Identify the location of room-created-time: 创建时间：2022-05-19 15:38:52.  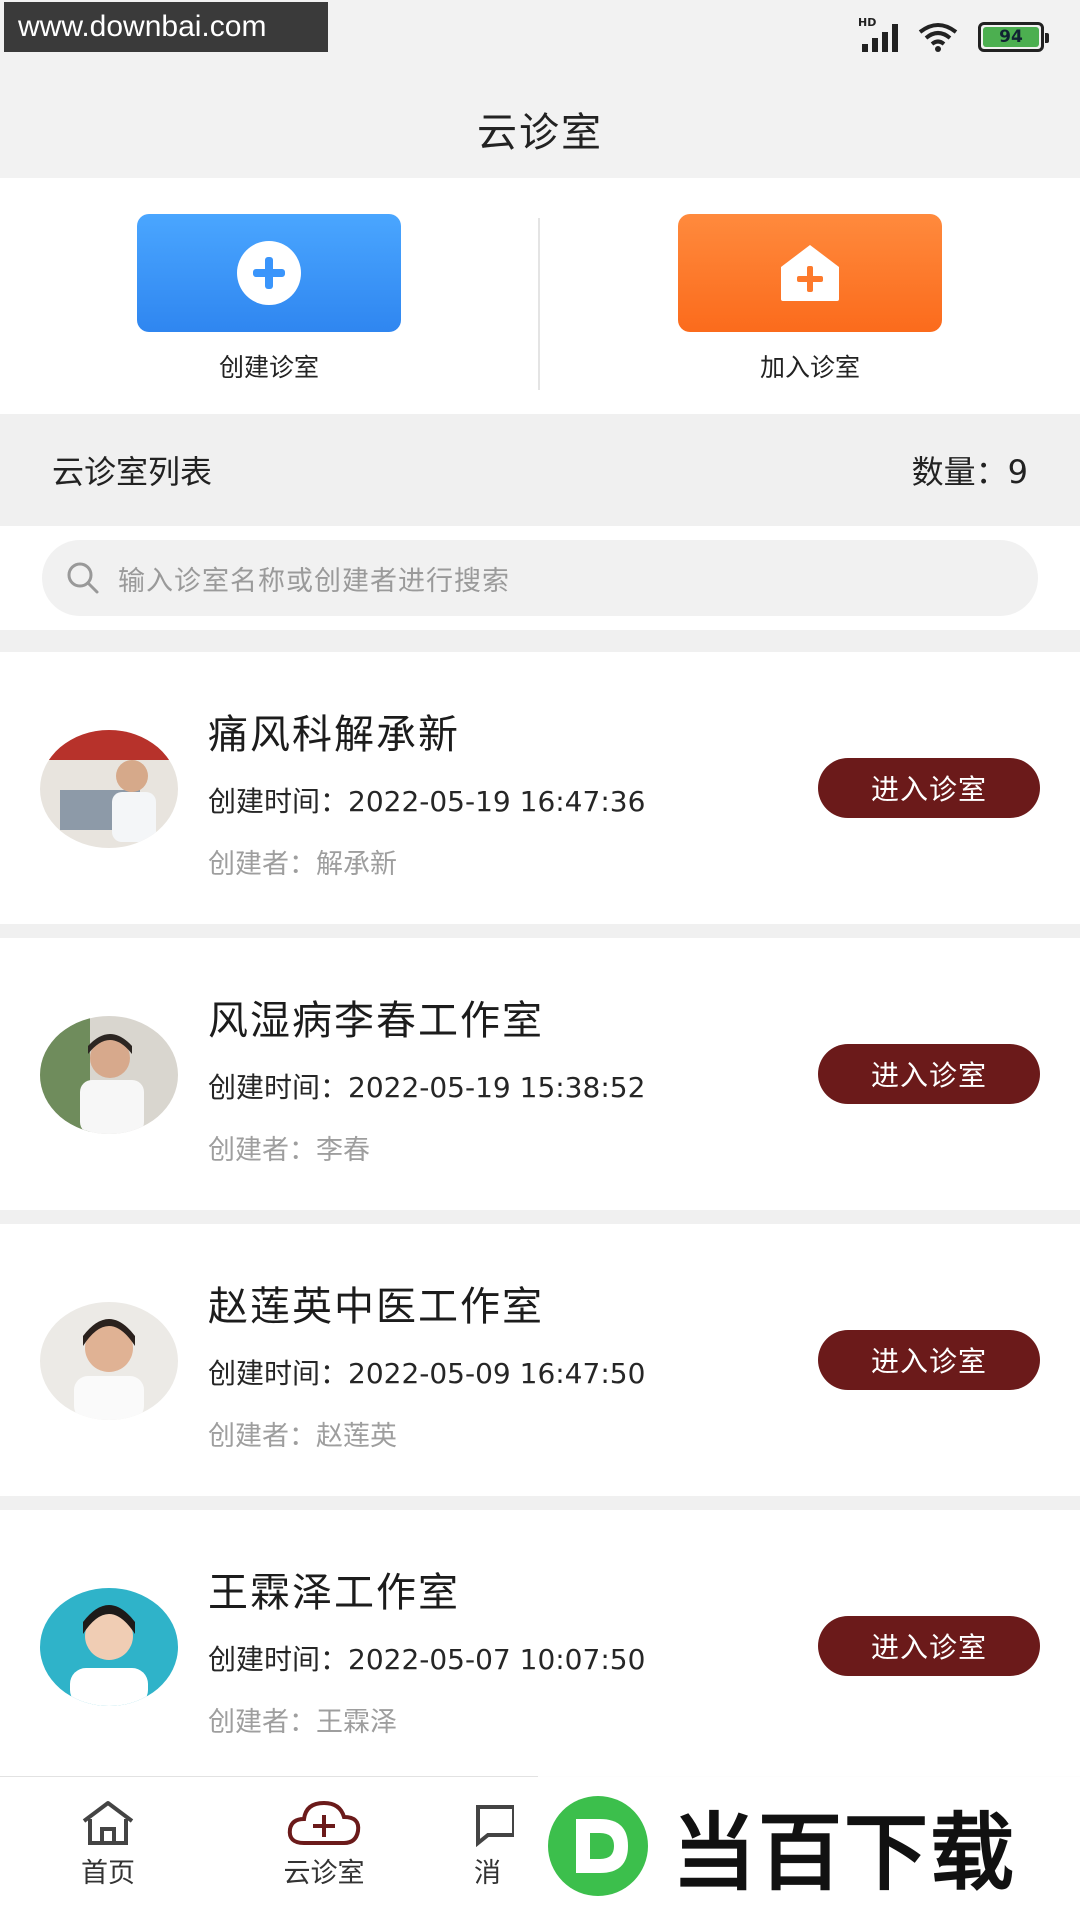
(427, 1087).